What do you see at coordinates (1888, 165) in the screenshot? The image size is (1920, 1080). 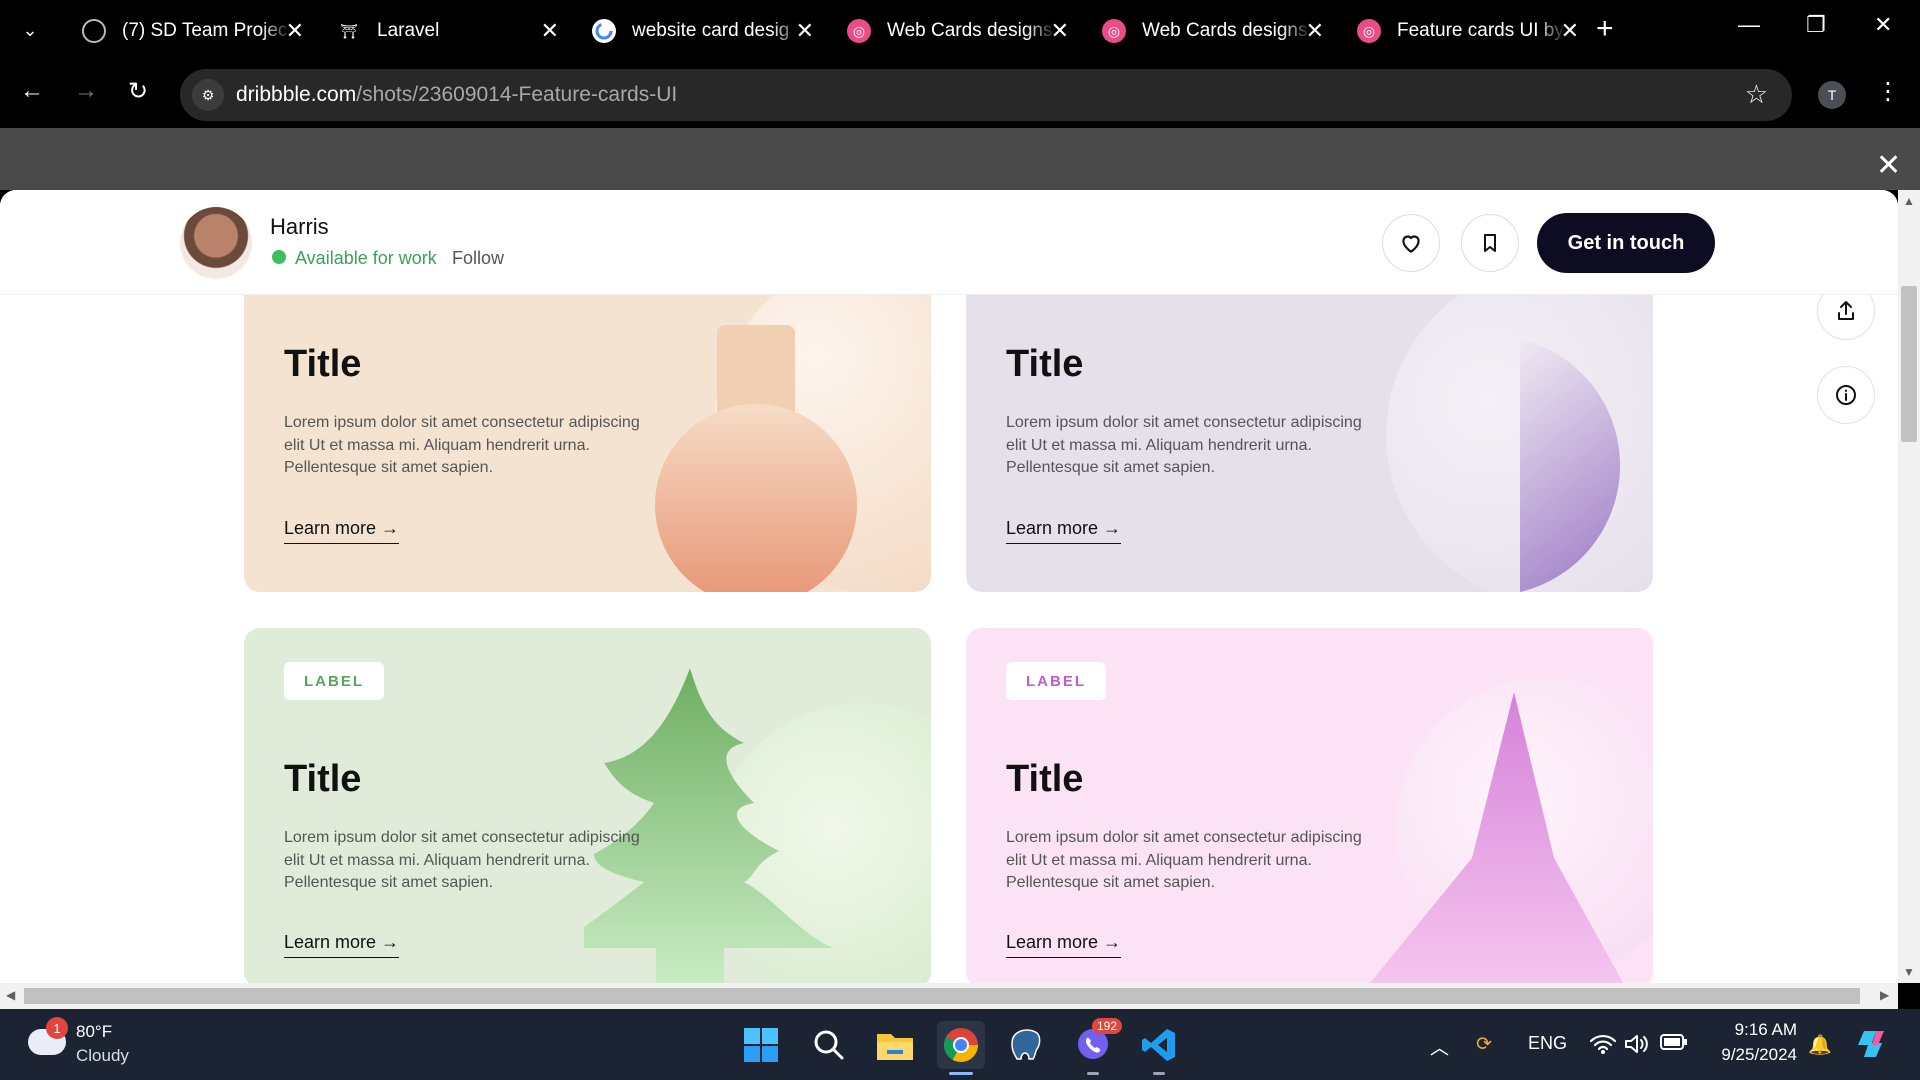 I see `close-modal-icon: ✕` at bounding box center [1888, 165].